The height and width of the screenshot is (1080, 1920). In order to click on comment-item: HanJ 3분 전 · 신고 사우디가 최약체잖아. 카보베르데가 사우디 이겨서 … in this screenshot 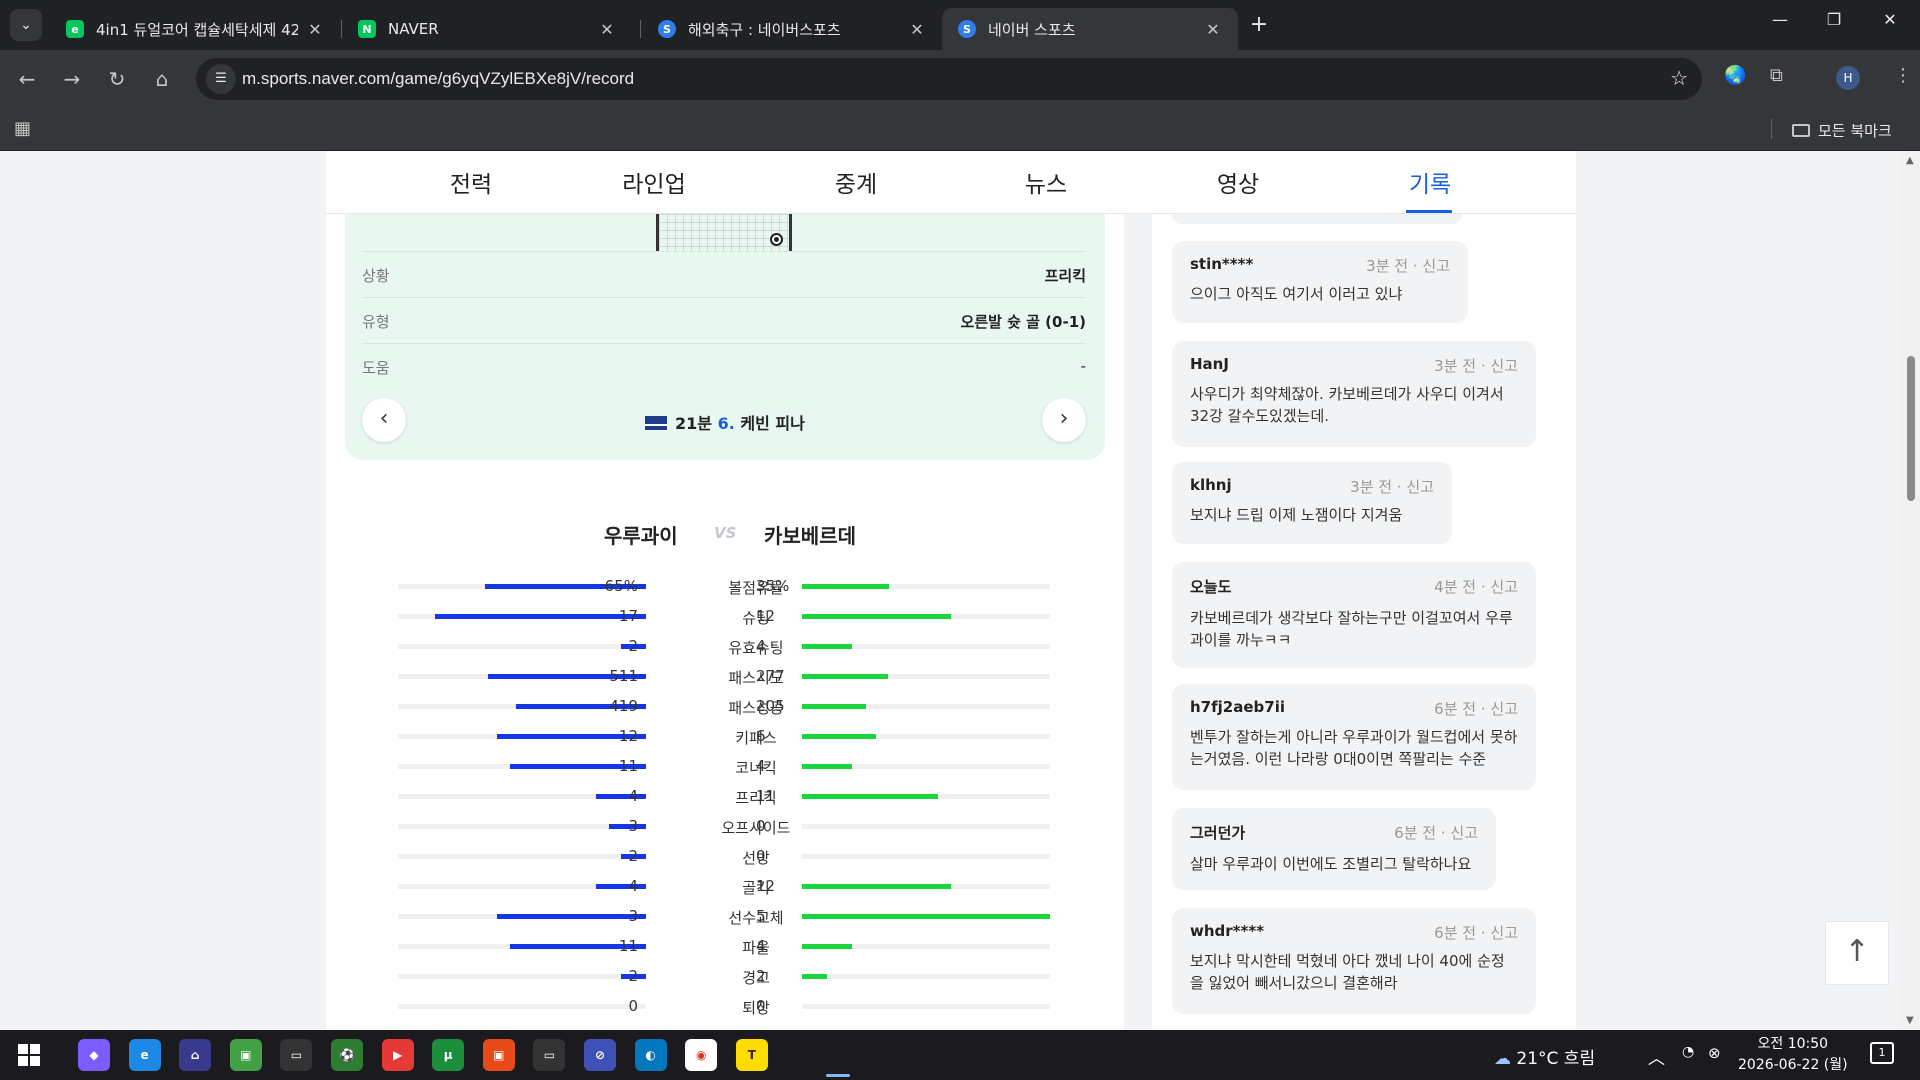, I will do `click(1354, 394)`.